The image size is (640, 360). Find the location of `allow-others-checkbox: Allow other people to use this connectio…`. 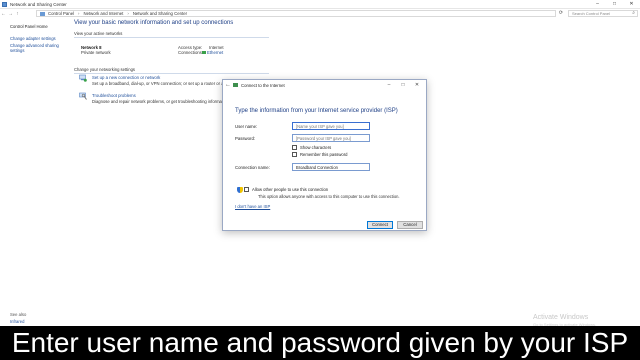

allow-others-checkbox: Allow other people to use this connectio… is located at coordinates (286, 189).